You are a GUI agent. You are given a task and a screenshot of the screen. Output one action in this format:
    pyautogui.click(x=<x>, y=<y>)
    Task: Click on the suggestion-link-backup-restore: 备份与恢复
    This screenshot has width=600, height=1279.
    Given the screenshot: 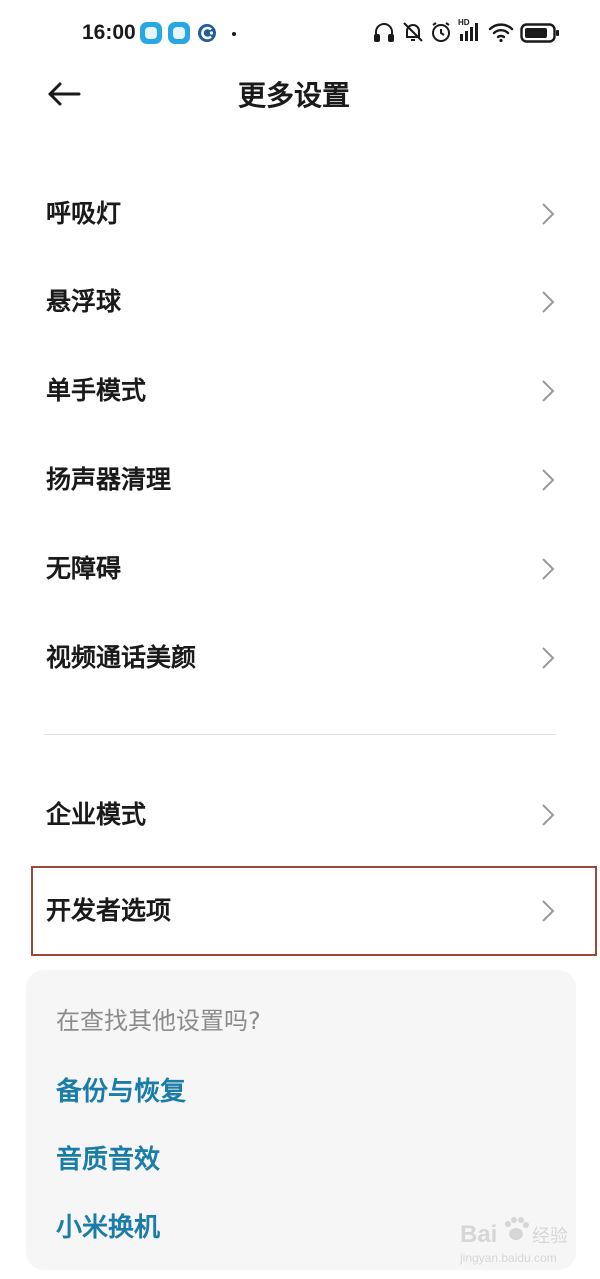 What is the action you would take?
    pyautogui.click(x=121, y=1092)
    